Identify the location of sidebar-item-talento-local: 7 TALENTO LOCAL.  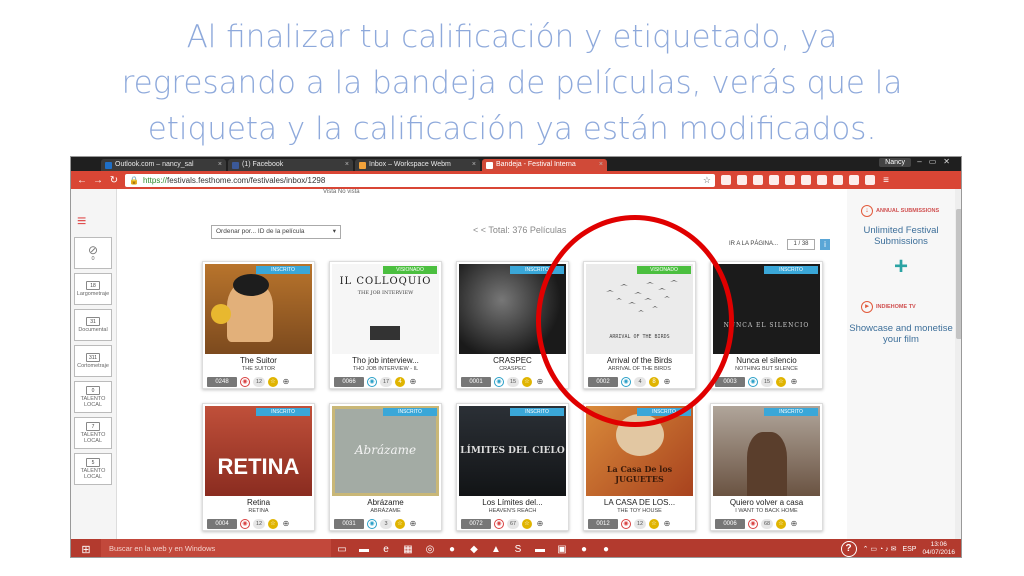
(93, 433).